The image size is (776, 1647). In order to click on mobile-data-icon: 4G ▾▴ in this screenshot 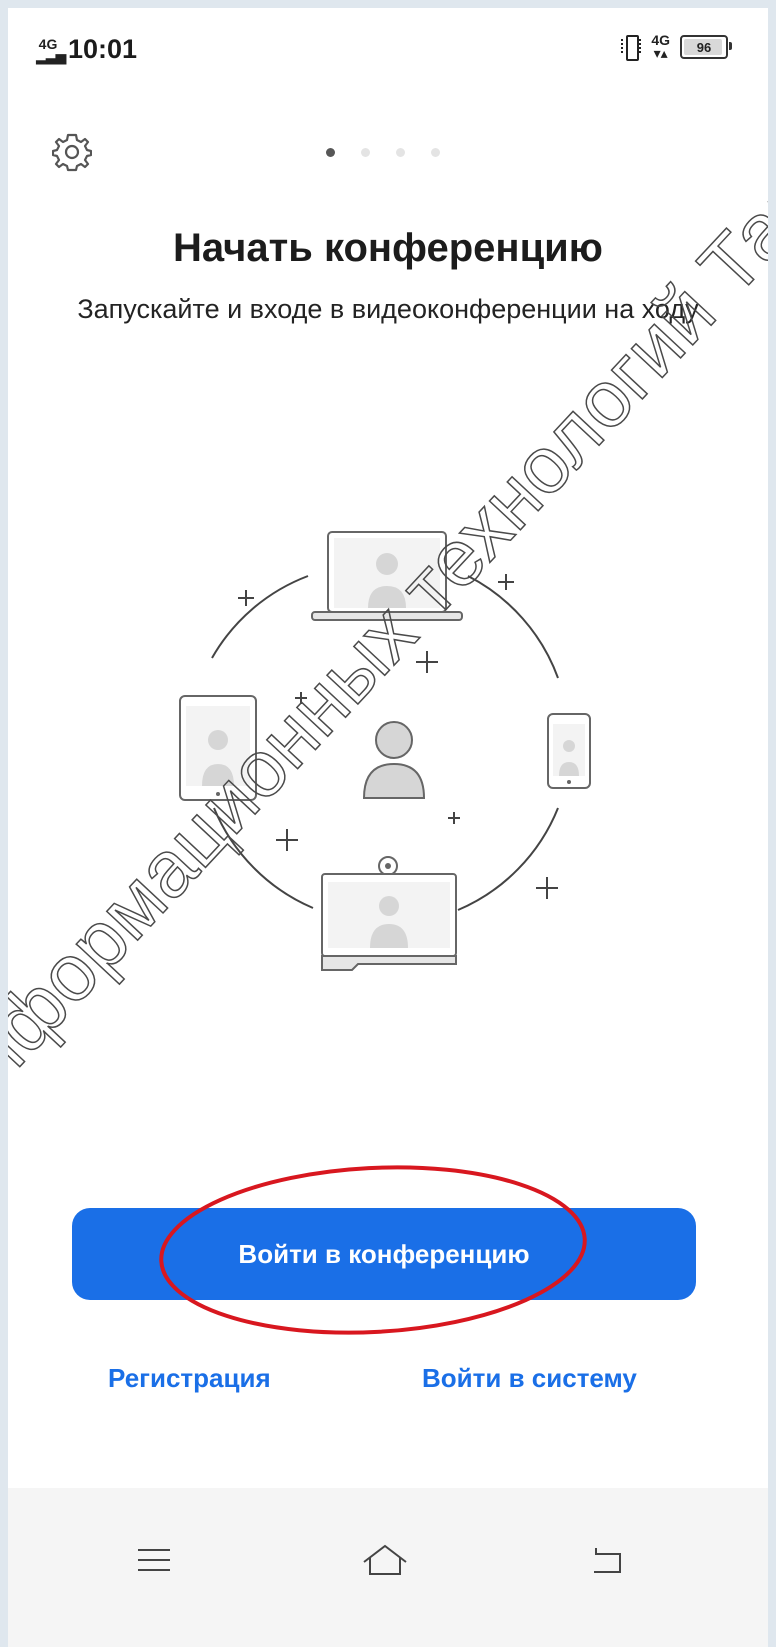, I will do `click(660, 46)`.